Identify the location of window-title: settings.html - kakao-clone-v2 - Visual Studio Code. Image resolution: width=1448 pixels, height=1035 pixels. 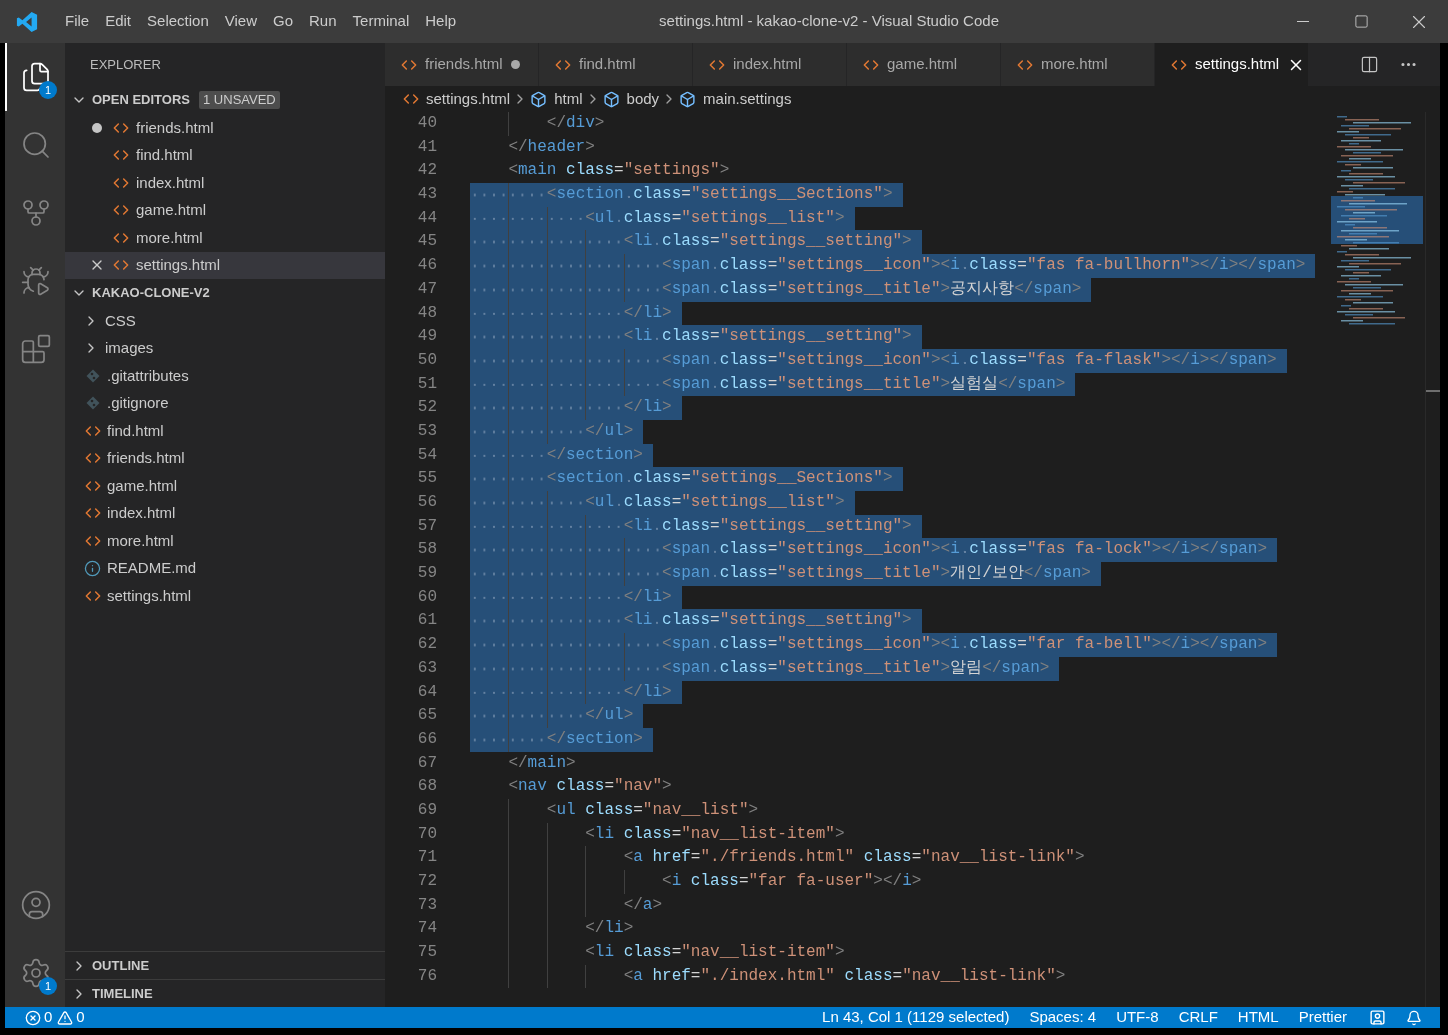
(829, 21).